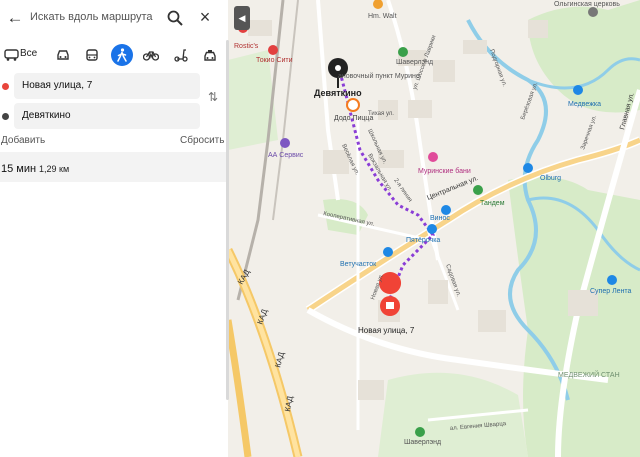  Describe the element at coordinates (46, 115) in the screenshot. I see `route-to-text: Девяткино` at that location.